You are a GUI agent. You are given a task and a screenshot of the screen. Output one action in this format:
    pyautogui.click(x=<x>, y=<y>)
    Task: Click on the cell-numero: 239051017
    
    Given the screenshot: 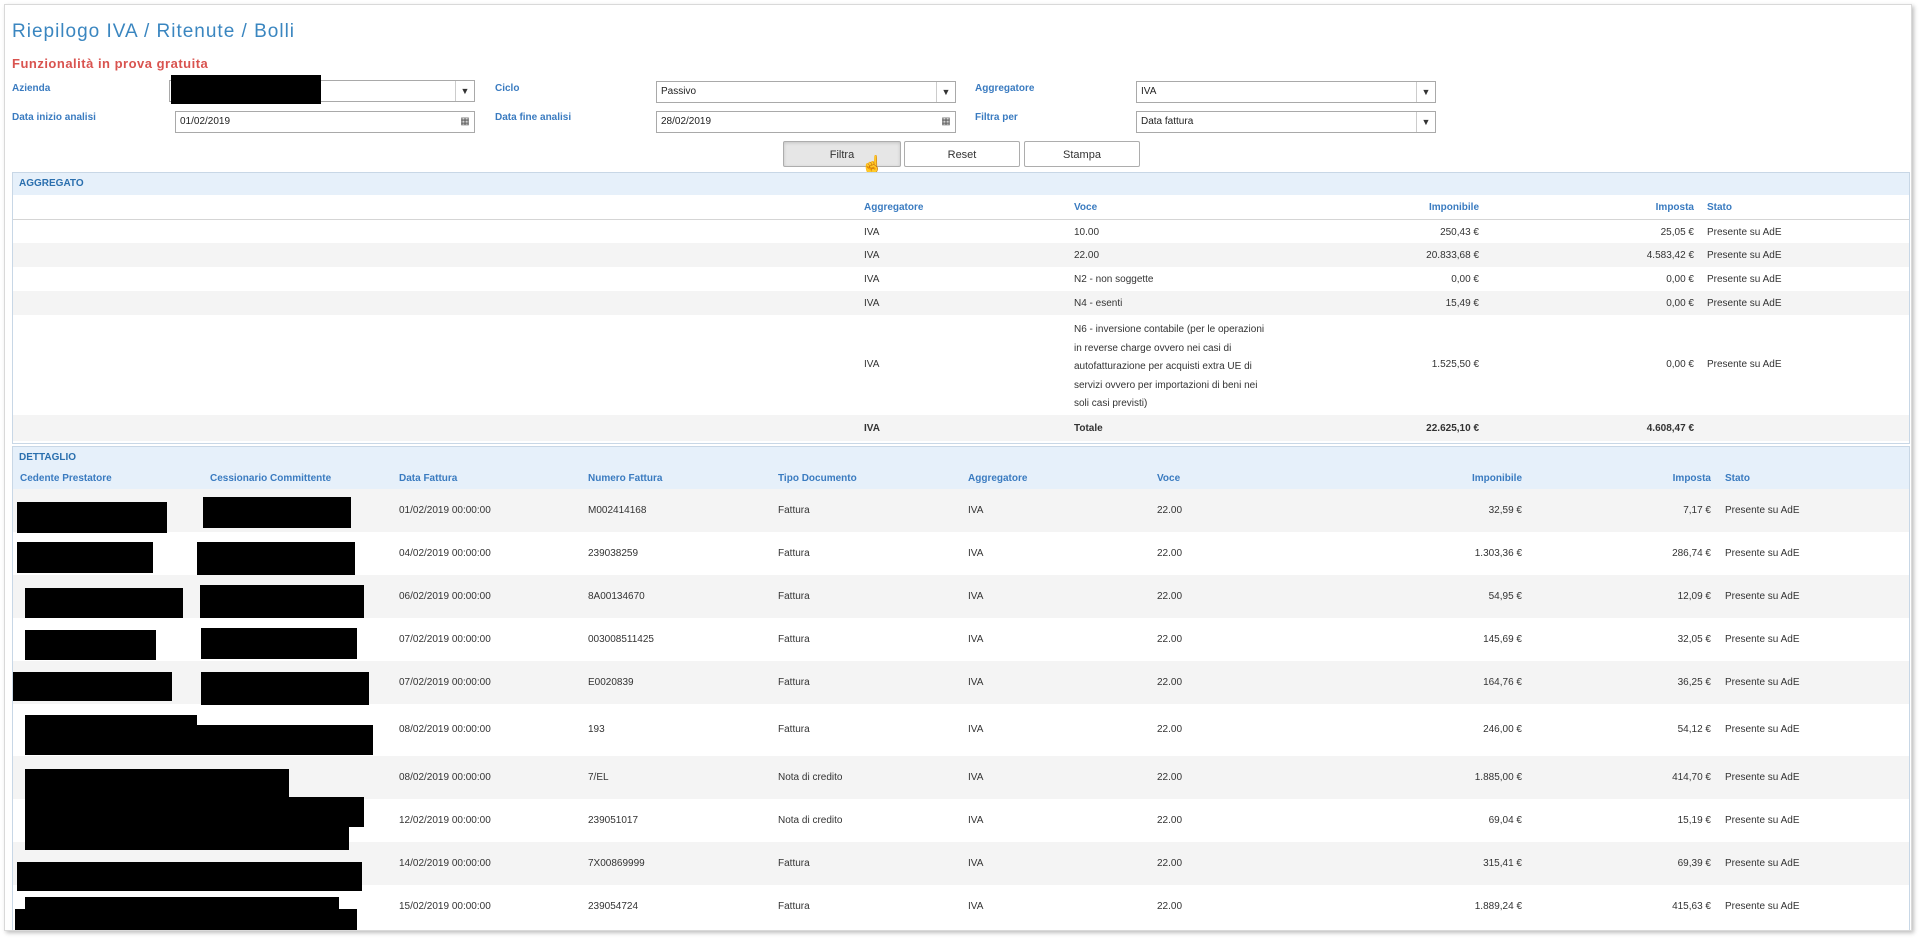 What is the action you would take?
    pyautogui.click(x=613, y=820)
    